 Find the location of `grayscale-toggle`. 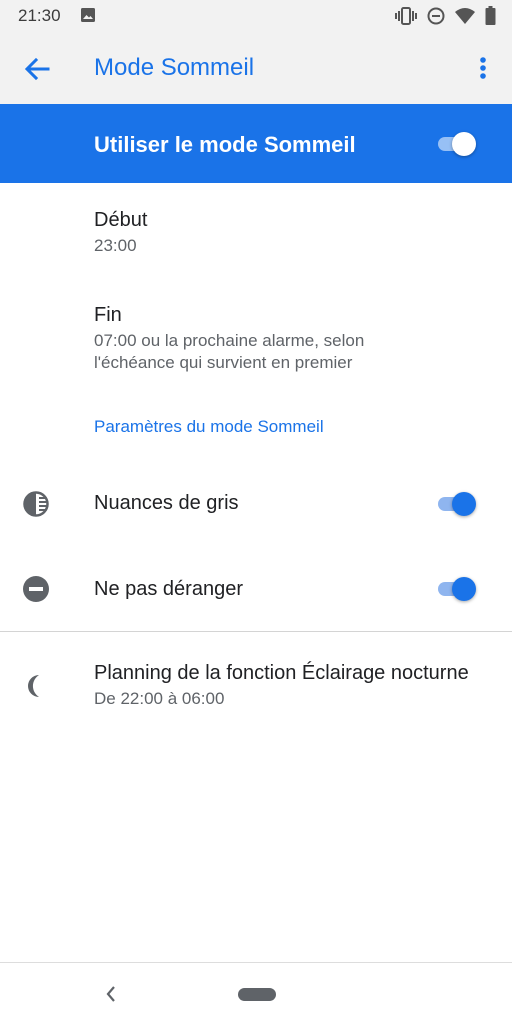

grayscale-toggle is located at coordinates (456, 504).